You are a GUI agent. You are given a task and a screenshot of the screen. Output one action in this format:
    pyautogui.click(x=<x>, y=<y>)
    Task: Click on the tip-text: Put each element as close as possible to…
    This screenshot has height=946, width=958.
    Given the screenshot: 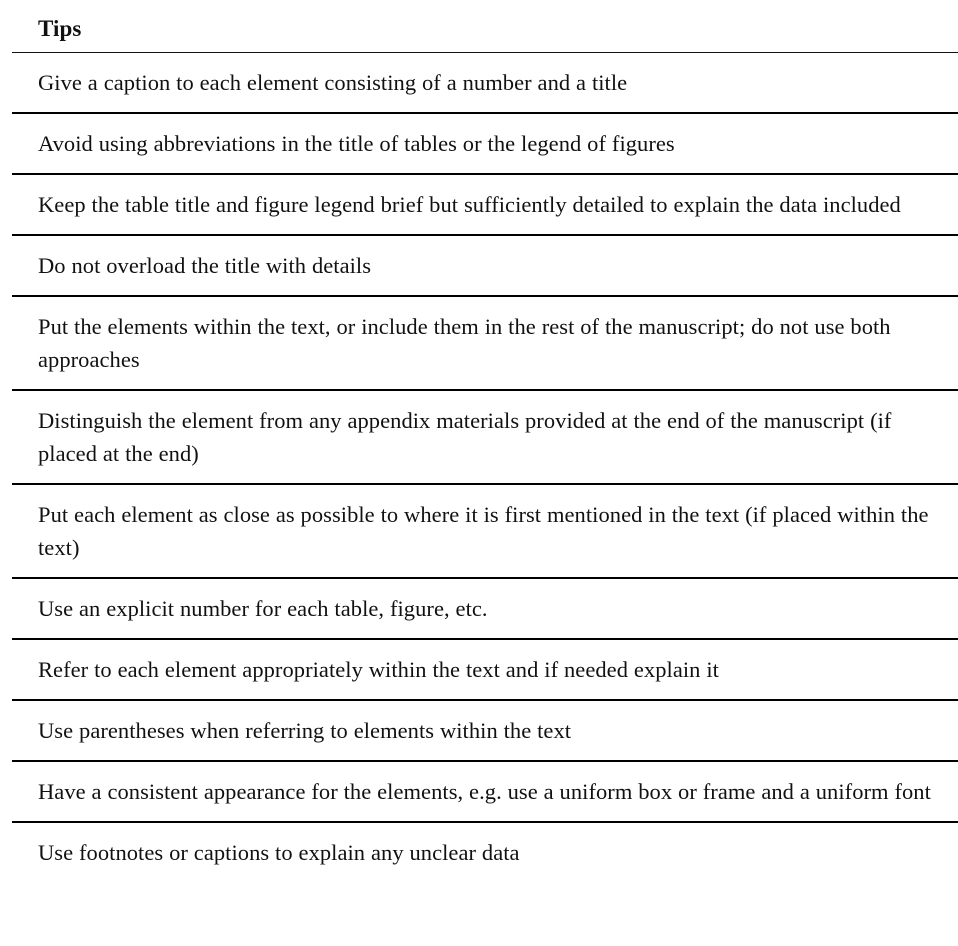 What is the action you would take?
    pyautogui.click(x=483, y=531)
    